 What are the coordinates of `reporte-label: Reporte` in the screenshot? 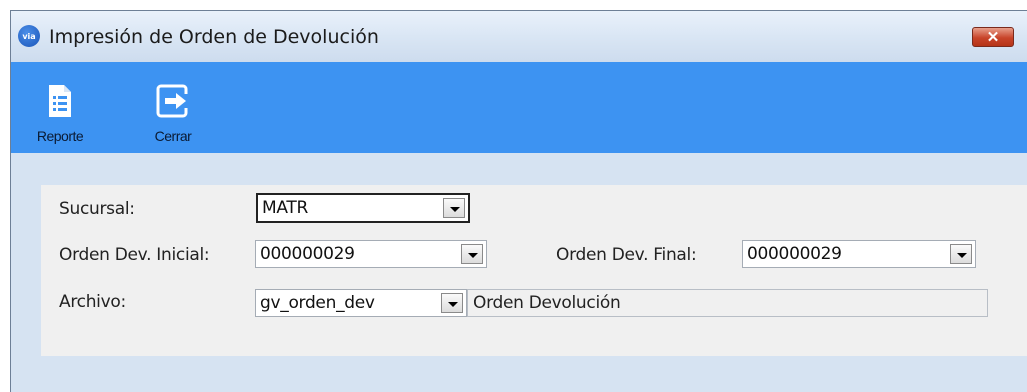 It's located at (60, 136).